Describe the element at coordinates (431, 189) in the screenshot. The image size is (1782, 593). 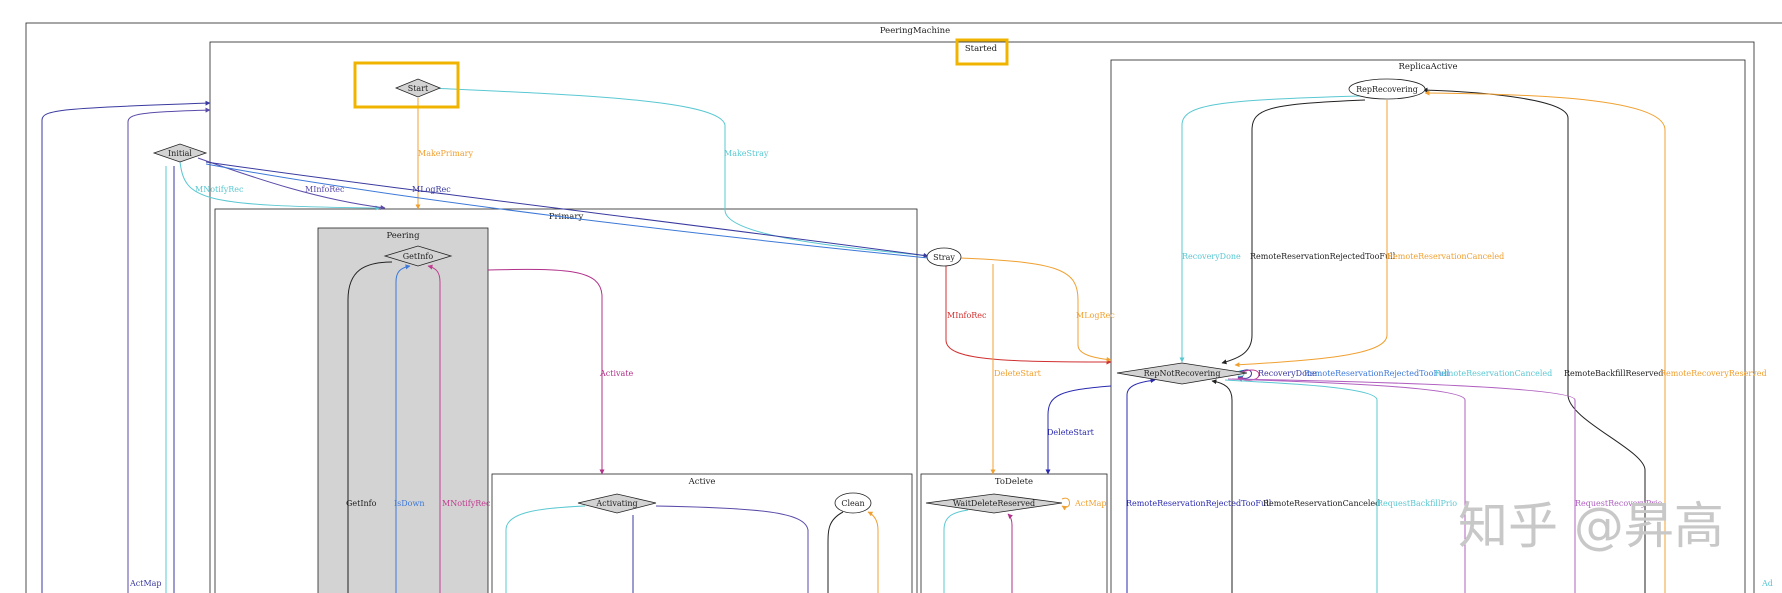
I see `edge-label-initial-mlog: MLogRec` at that location.